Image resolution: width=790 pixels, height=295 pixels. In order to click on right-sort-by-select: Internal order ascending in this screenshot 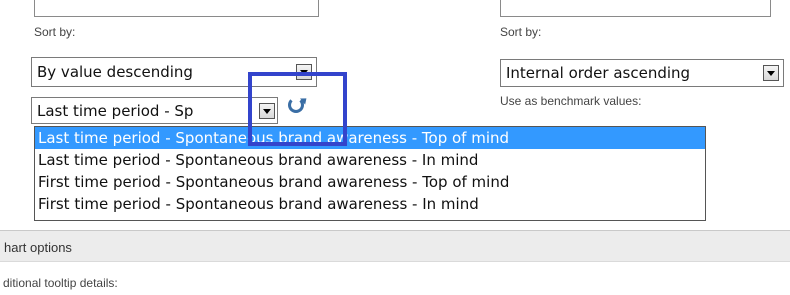, I will do `click(642, 73)`.